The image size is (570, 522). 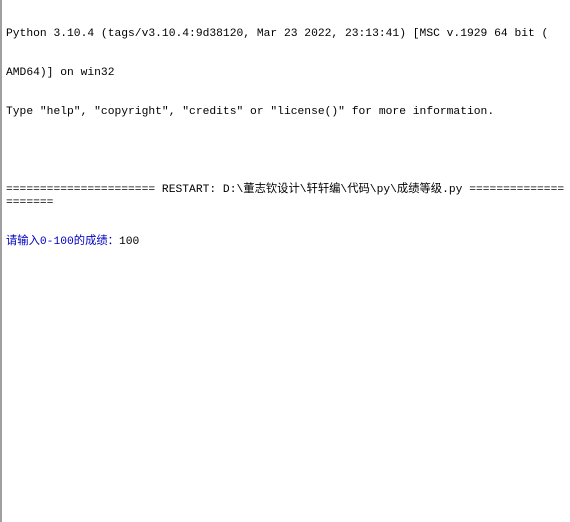 What do you see at coordinates (60, 73) in the screenshot?
I see `banner-line: AMD64)] on win32` at bounding box center [60, 73].